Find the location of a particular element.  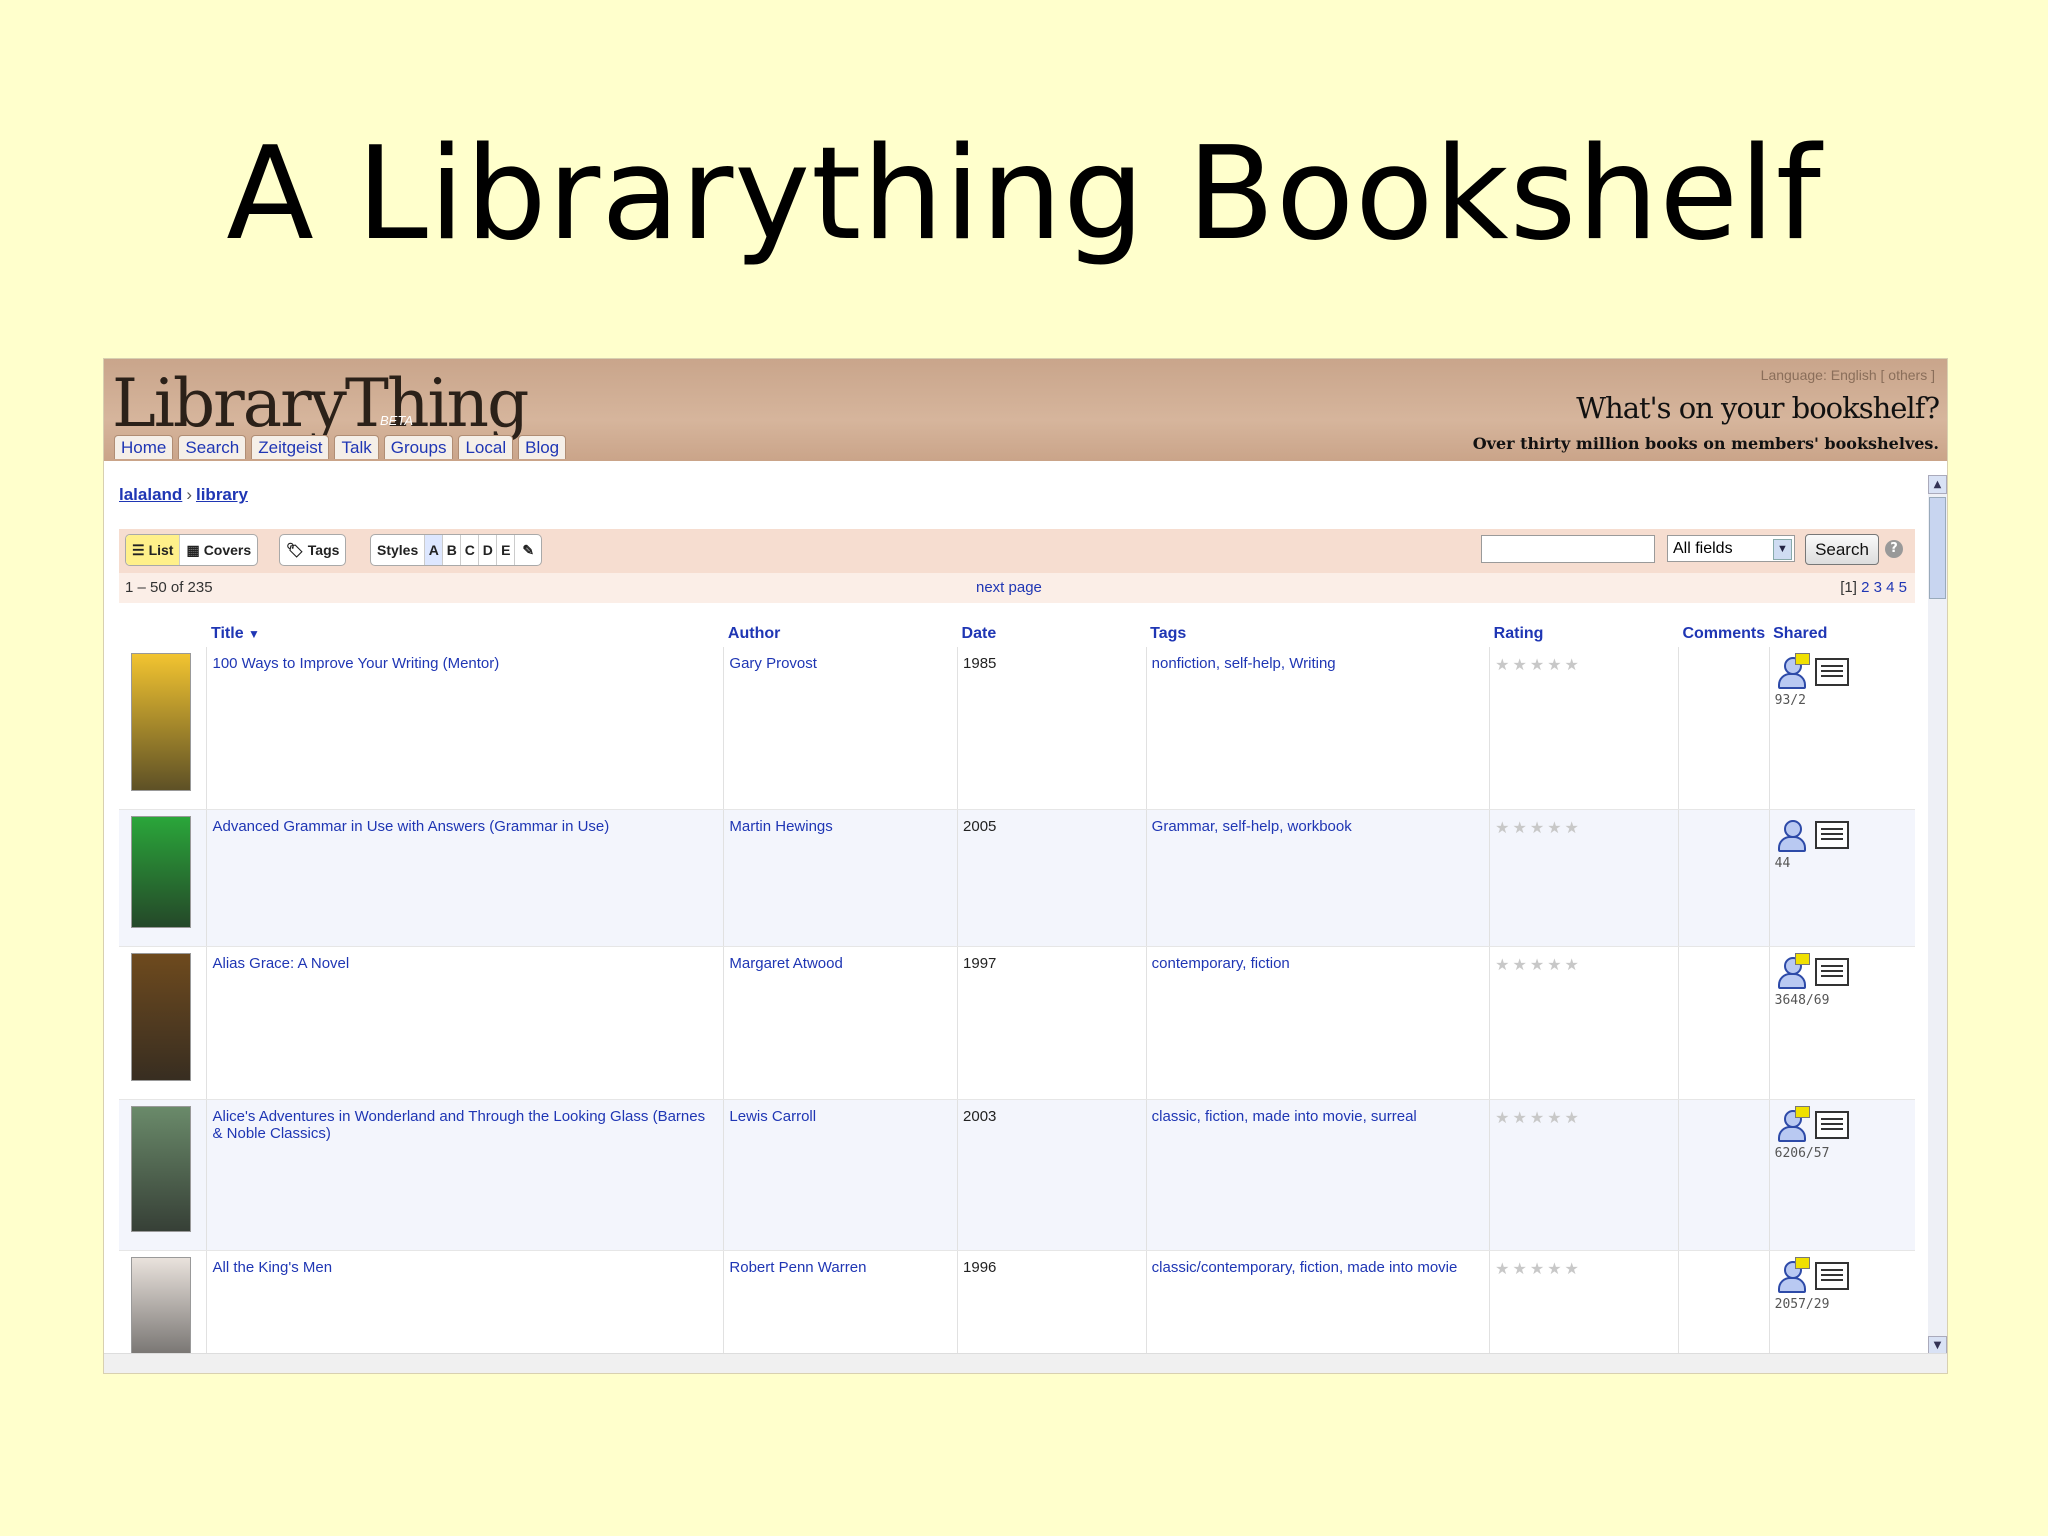

nav-tab-groups: Groups is located at coordinates (418, 447).